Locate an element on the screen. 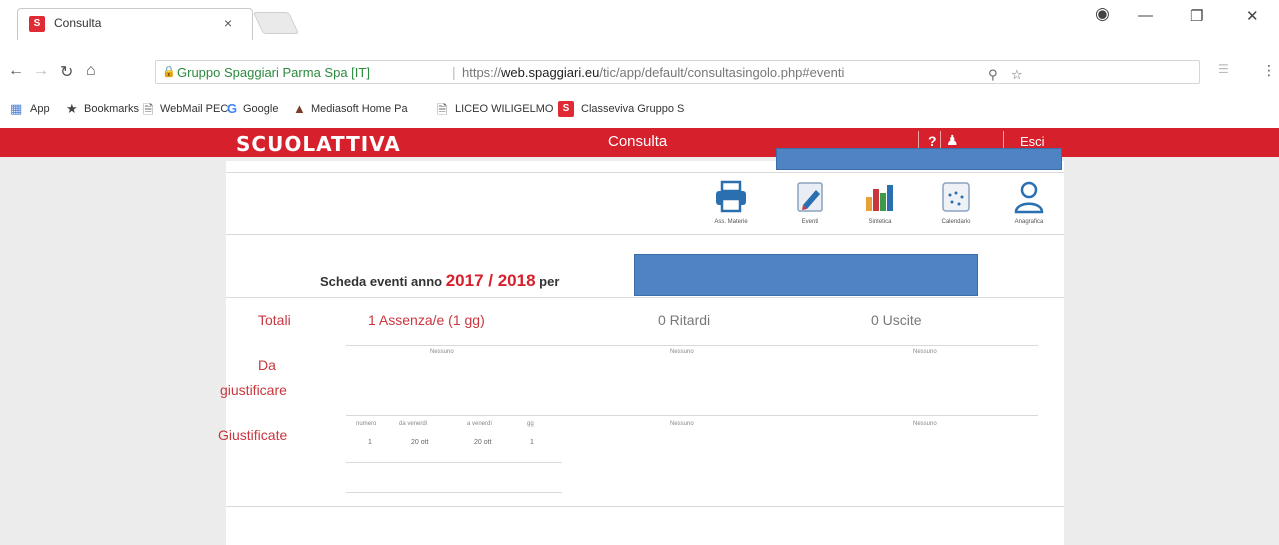 This screenshot has height=545, width=1279. giustificate-val-numero: 1 is located at coordinates (370, 442).